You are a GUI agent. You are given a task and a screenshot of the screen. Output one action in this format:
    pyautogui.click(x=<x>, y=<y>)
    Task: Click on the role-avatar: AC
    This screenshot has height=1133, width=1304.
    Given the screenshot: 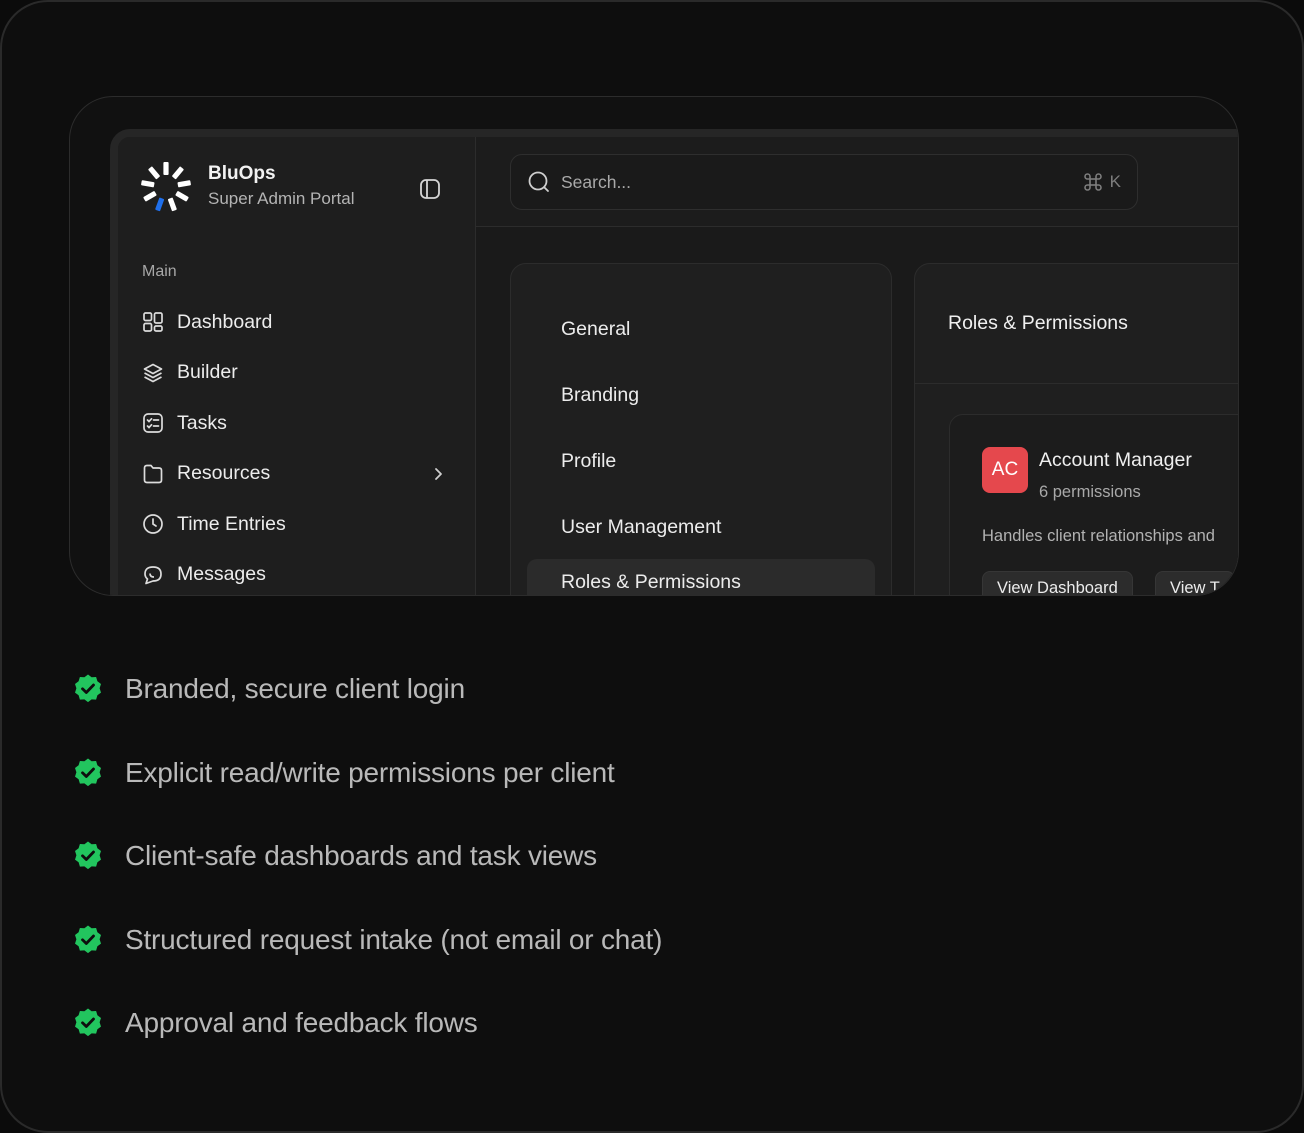 What is the action you would take?
    pyautogui.click(x=1005, y=470)
    